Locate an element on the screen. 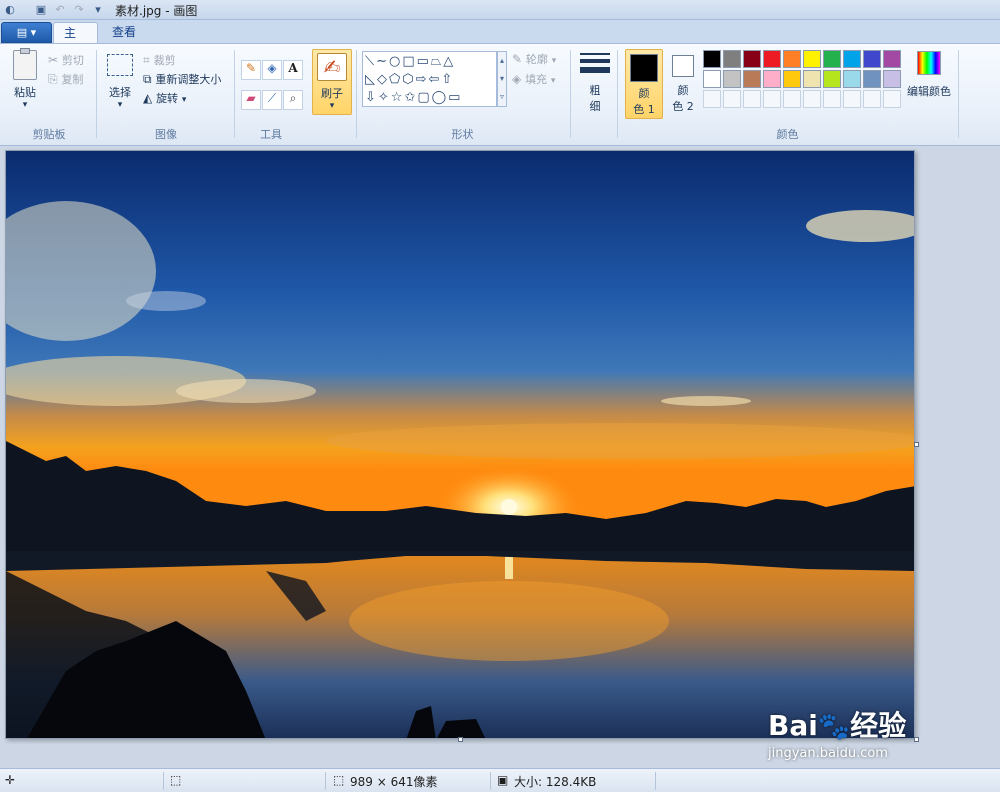 The width and height of the screenshot is (1000, 792). cut-button: ✂ 剪切 is located at coordinates (66, 60).